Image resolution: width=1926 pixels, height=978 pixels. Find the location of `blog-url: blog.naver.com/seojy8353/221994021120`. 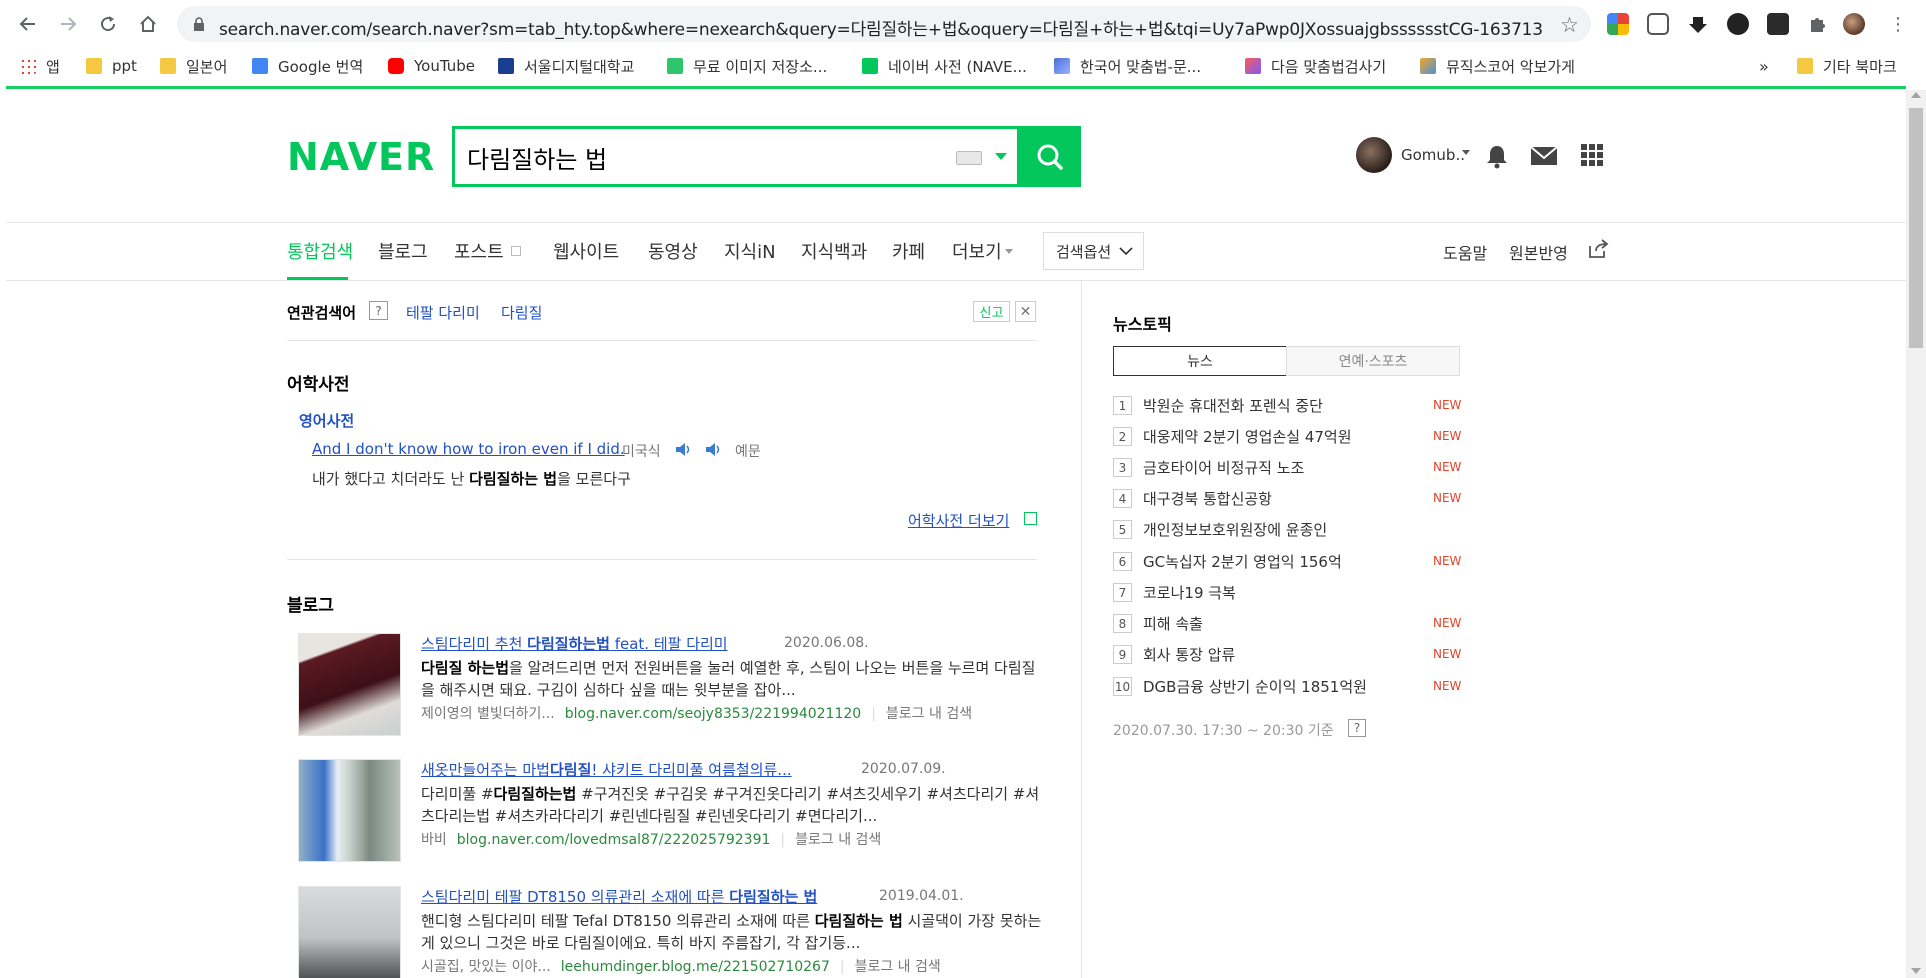

blog-url: blog.naver.com/seojy8353/221994021120 is located at coordinates (713, 714).